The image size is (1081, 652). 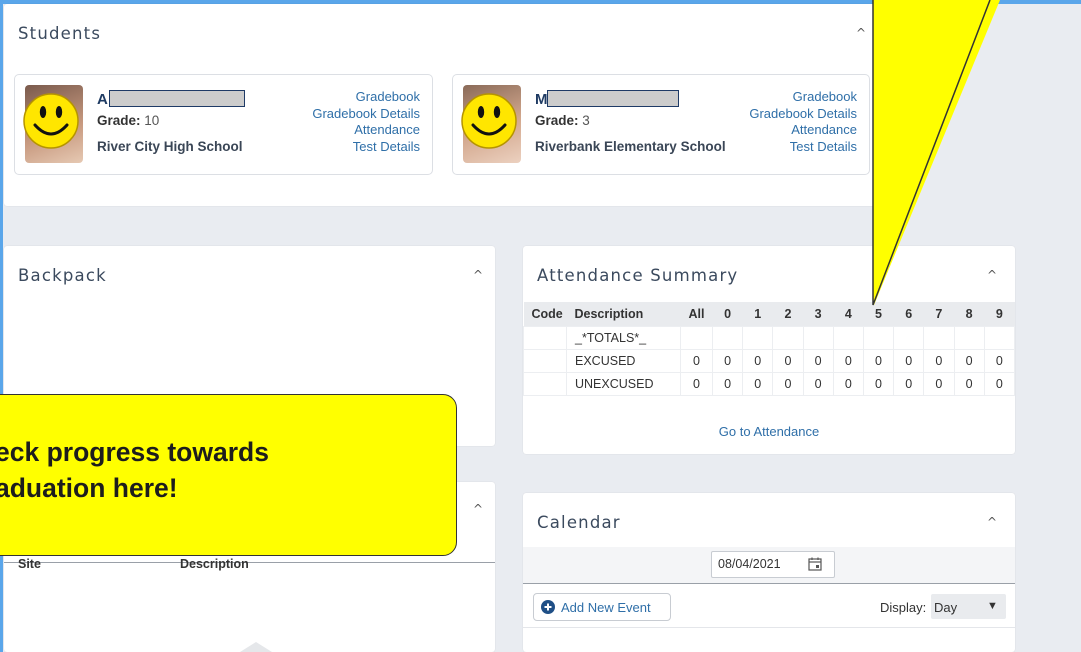 I want to click on graduation-callout: eck progress towards aduation here!, so click(x=228, y=475).